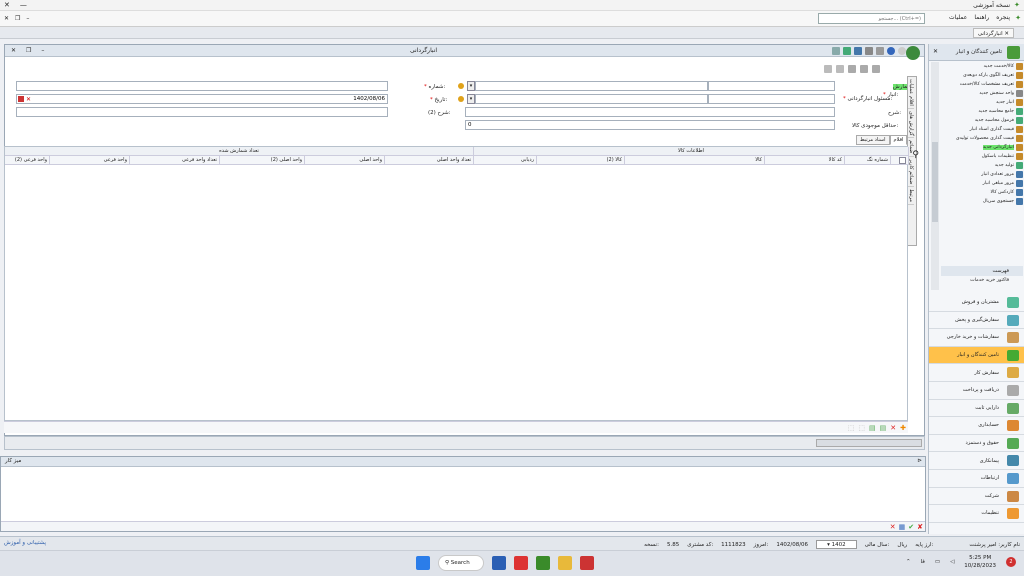 Image resolution: width=1024 pixels, height=576 pixels. I want to click on report-icon, so click(876, 69).